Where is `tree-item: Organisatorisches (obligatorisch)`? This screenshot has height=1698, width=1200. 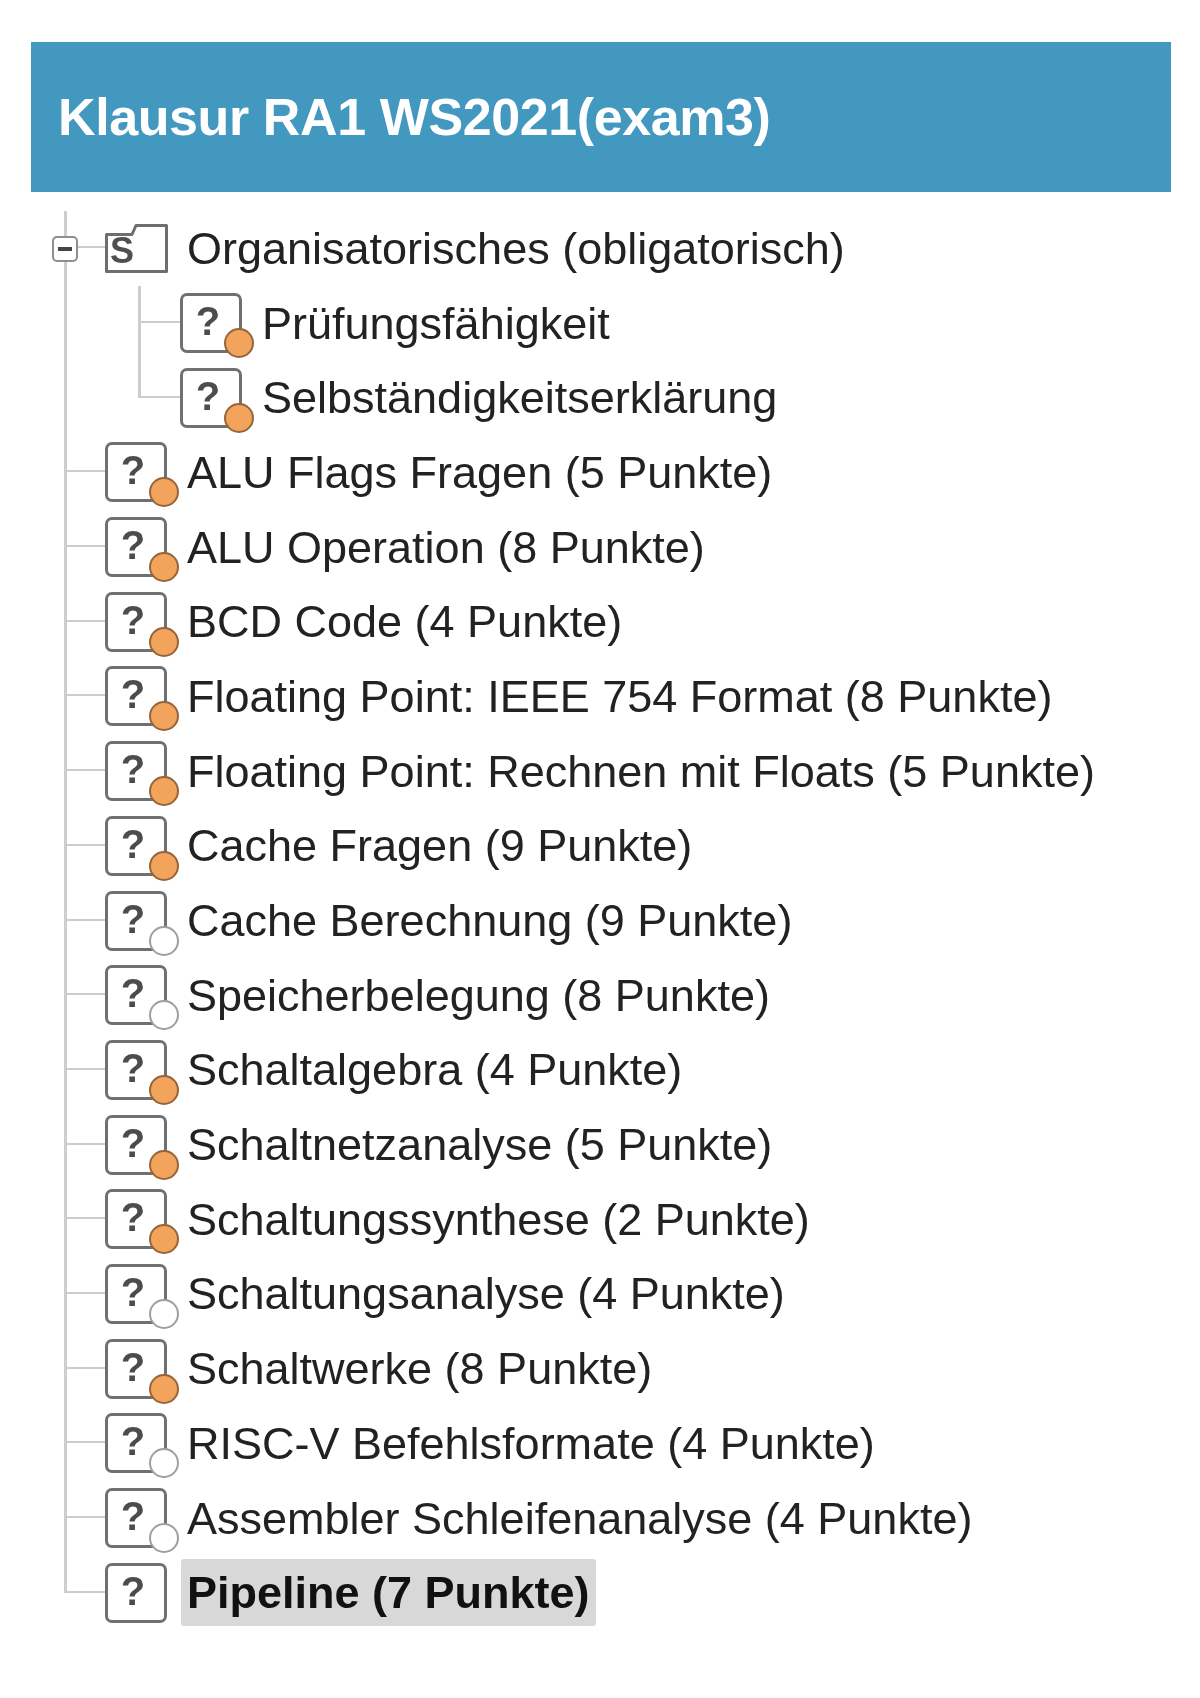 tree-item: Organisatorisches (obligatorisch) is located at coordinates (516, 248).